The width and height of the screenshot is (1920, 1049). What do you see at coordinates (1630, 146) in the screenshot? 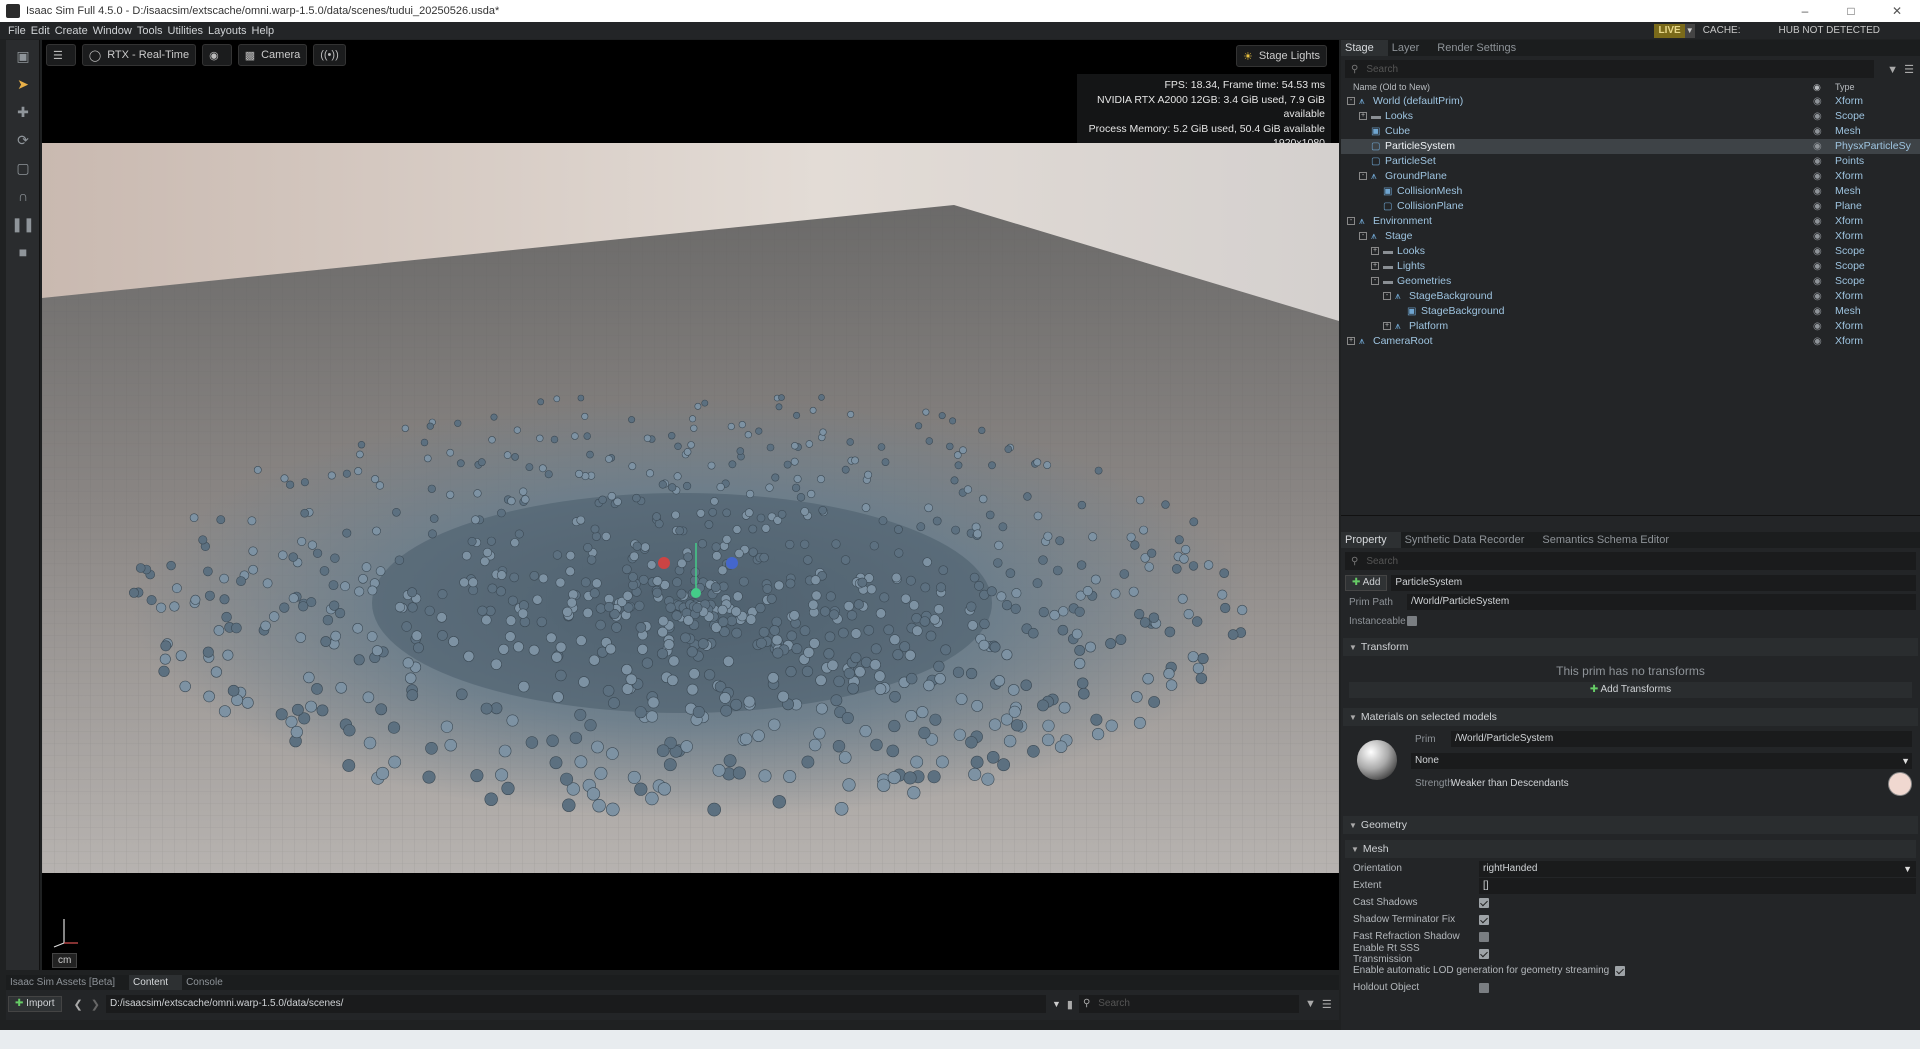
I see `stage-tree-row: ▢ ParticleSystem ◉ PhysxParticleSy` at bounding box center [1630, 146].